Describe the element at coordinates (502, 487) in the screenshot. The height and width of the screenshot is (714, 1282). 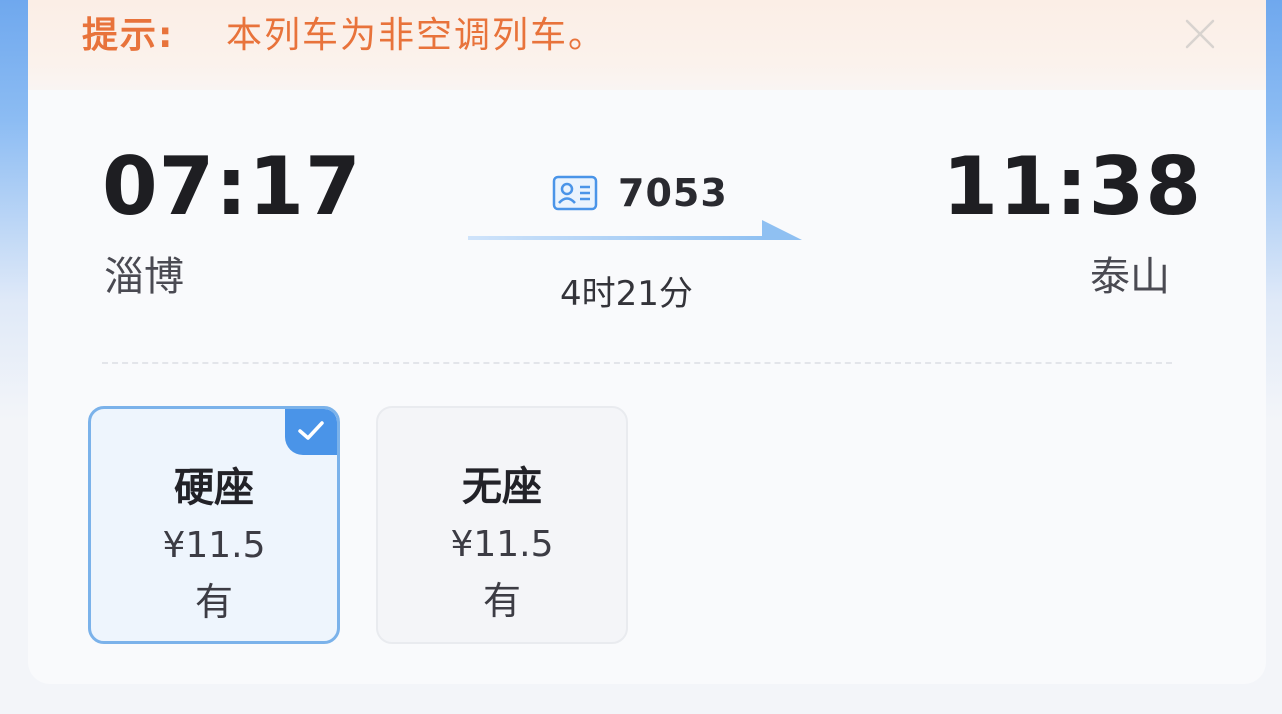
I see `seat-name: 无座` at that location.